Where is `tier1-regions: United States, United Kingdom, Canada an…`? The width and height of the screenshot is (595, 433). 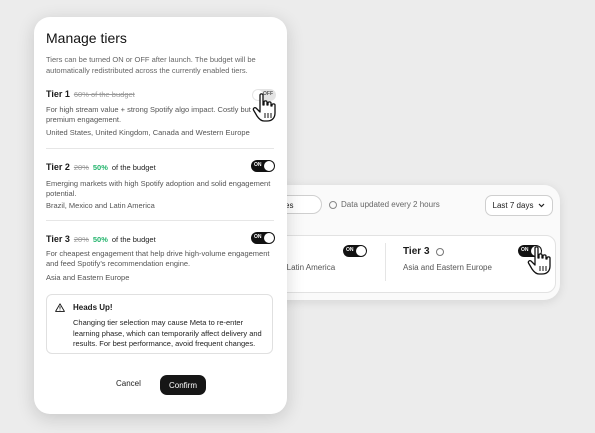 tier1-regions: United States, United Kingdom, Canada an… is located at coordinates (148, 132).